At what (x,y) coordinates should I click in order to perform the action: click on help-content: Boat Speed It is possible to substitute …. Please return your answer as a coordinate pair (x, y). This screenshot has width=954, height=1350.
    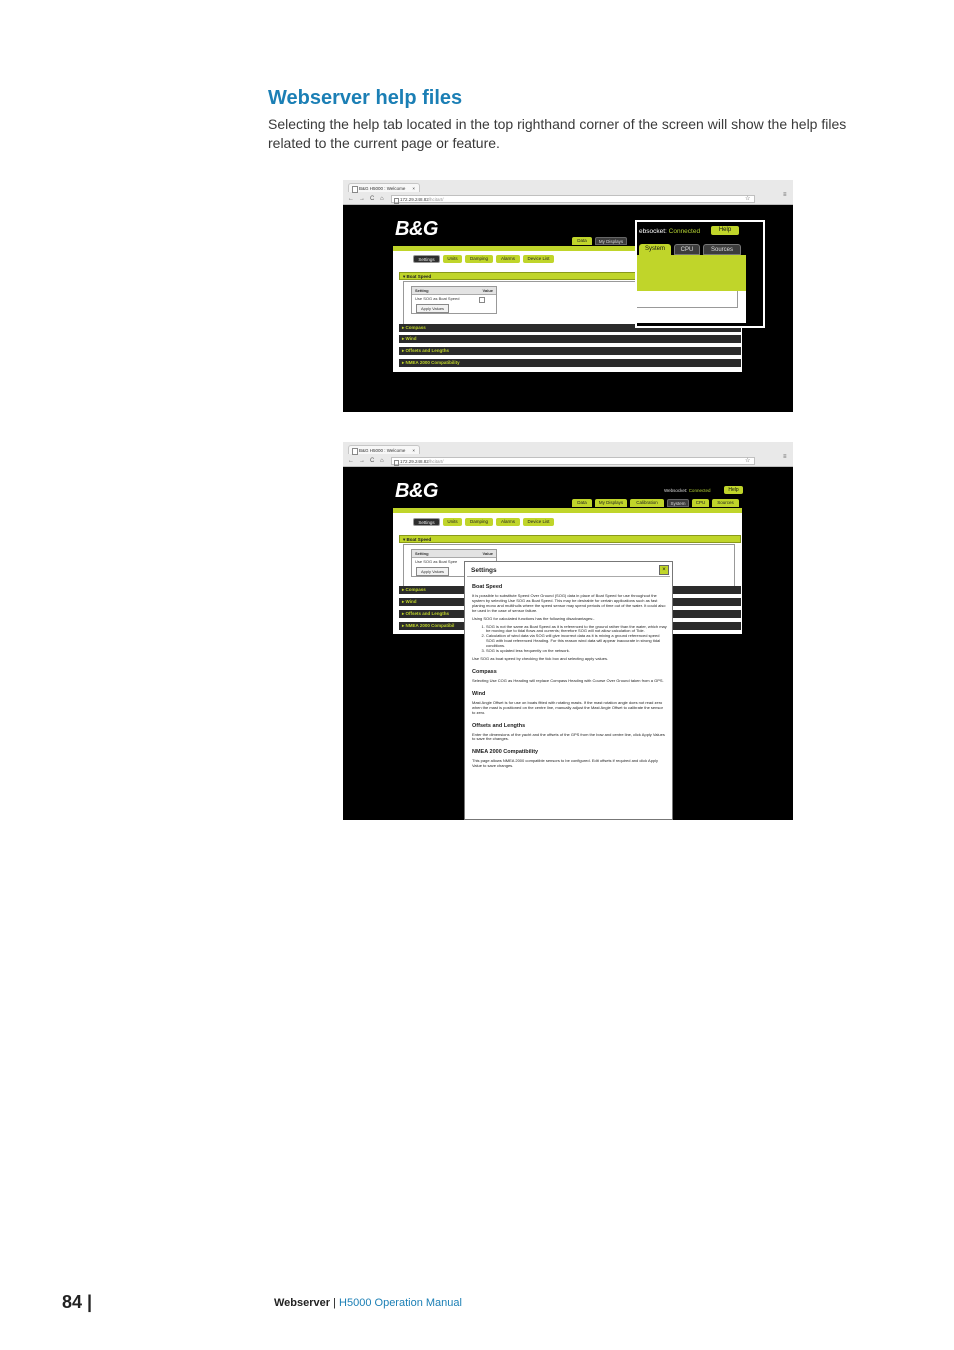
    Looking at the image, I should click on (569, 678).